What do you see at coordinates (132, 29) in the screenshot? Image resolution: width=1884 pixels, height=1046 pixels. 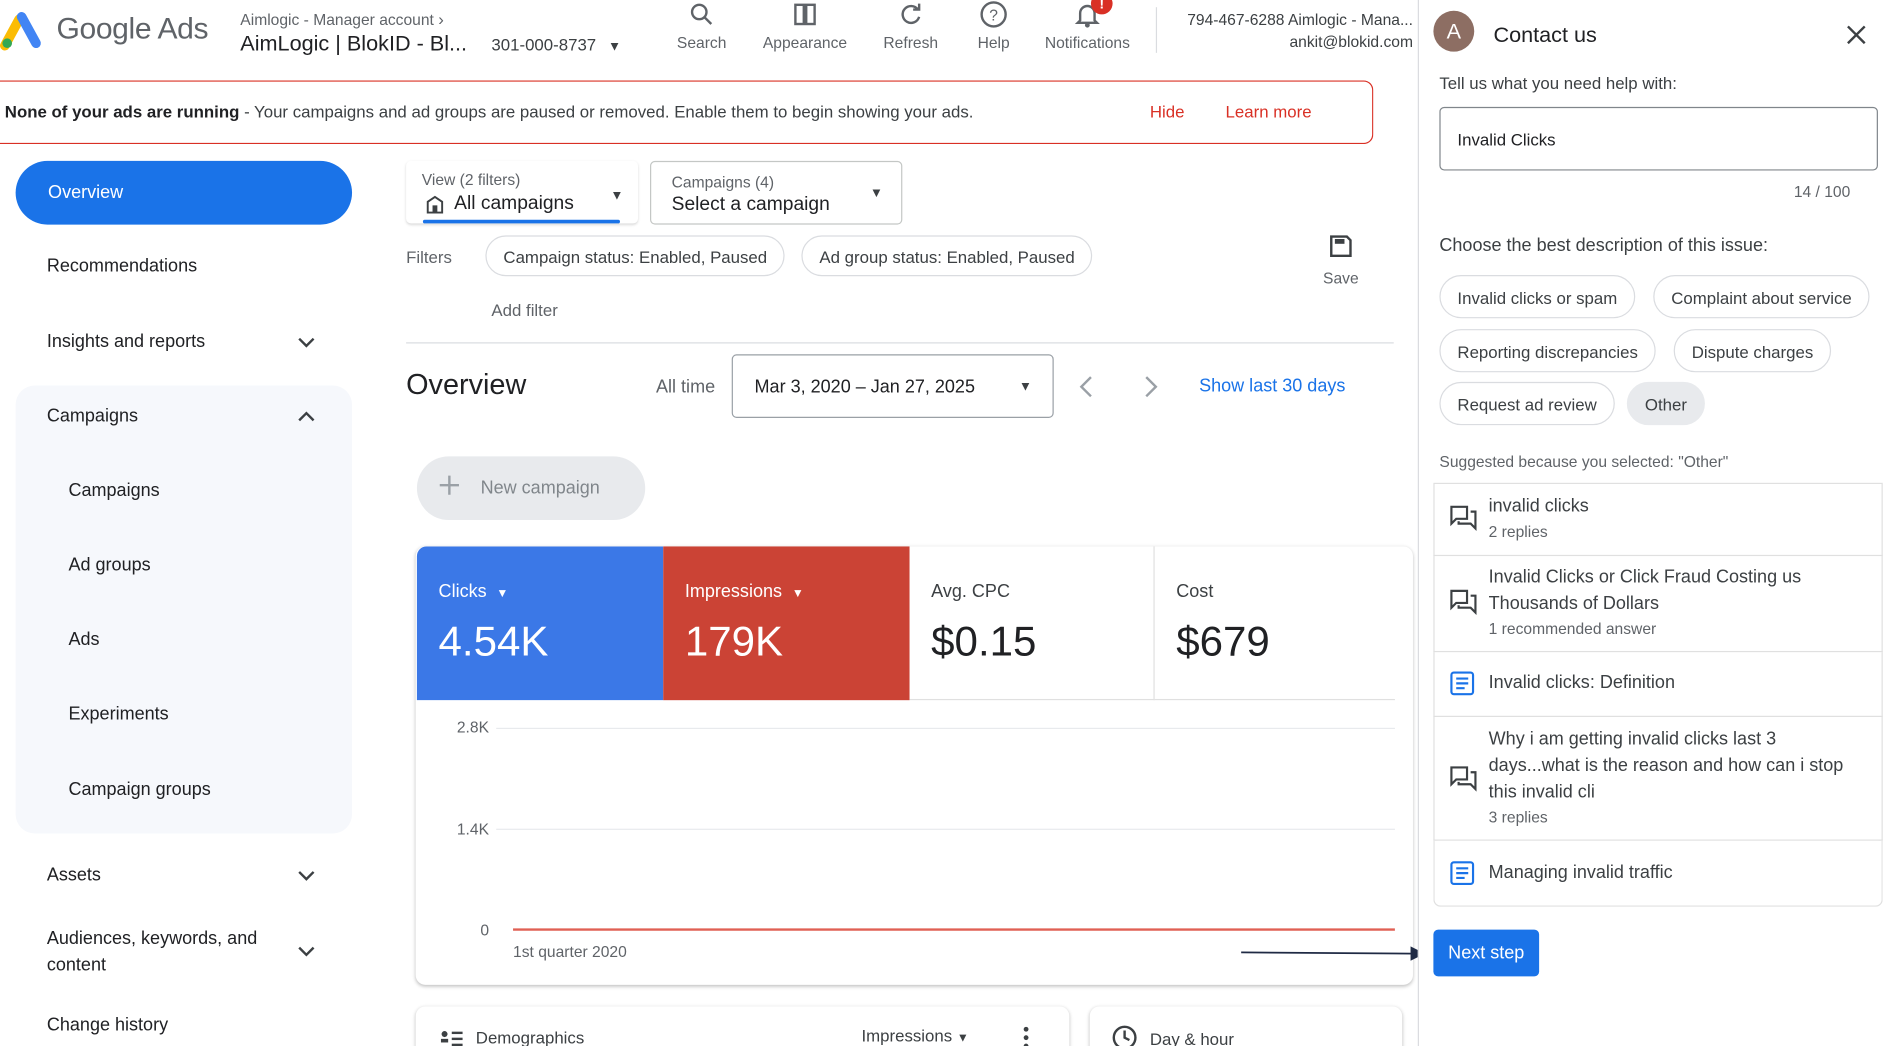 I see `google-ads-logo-text: Google Ads` at bounding box center [132, 29].